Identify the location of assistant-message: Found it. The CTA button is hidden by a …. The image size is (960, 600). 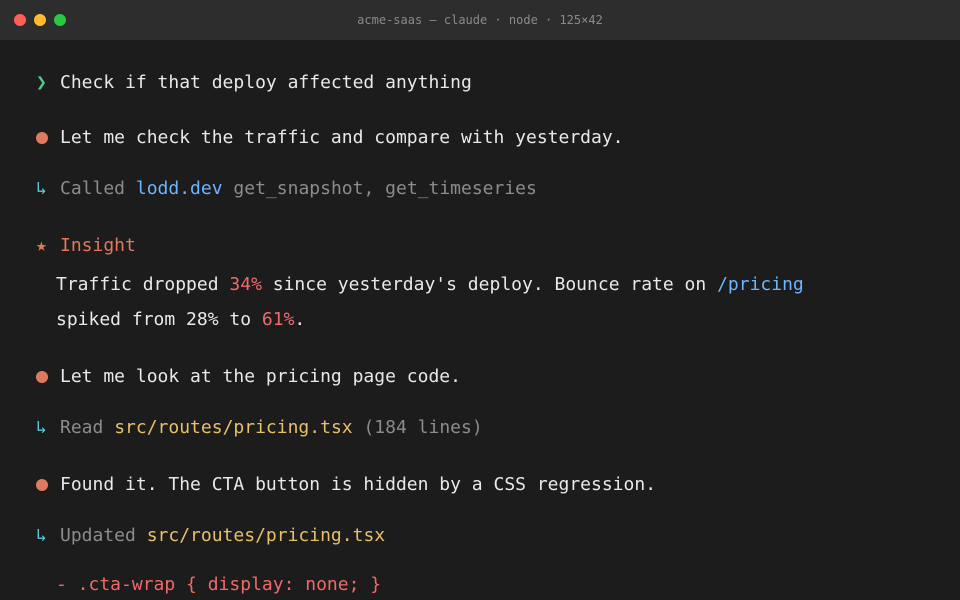
(346, 484).